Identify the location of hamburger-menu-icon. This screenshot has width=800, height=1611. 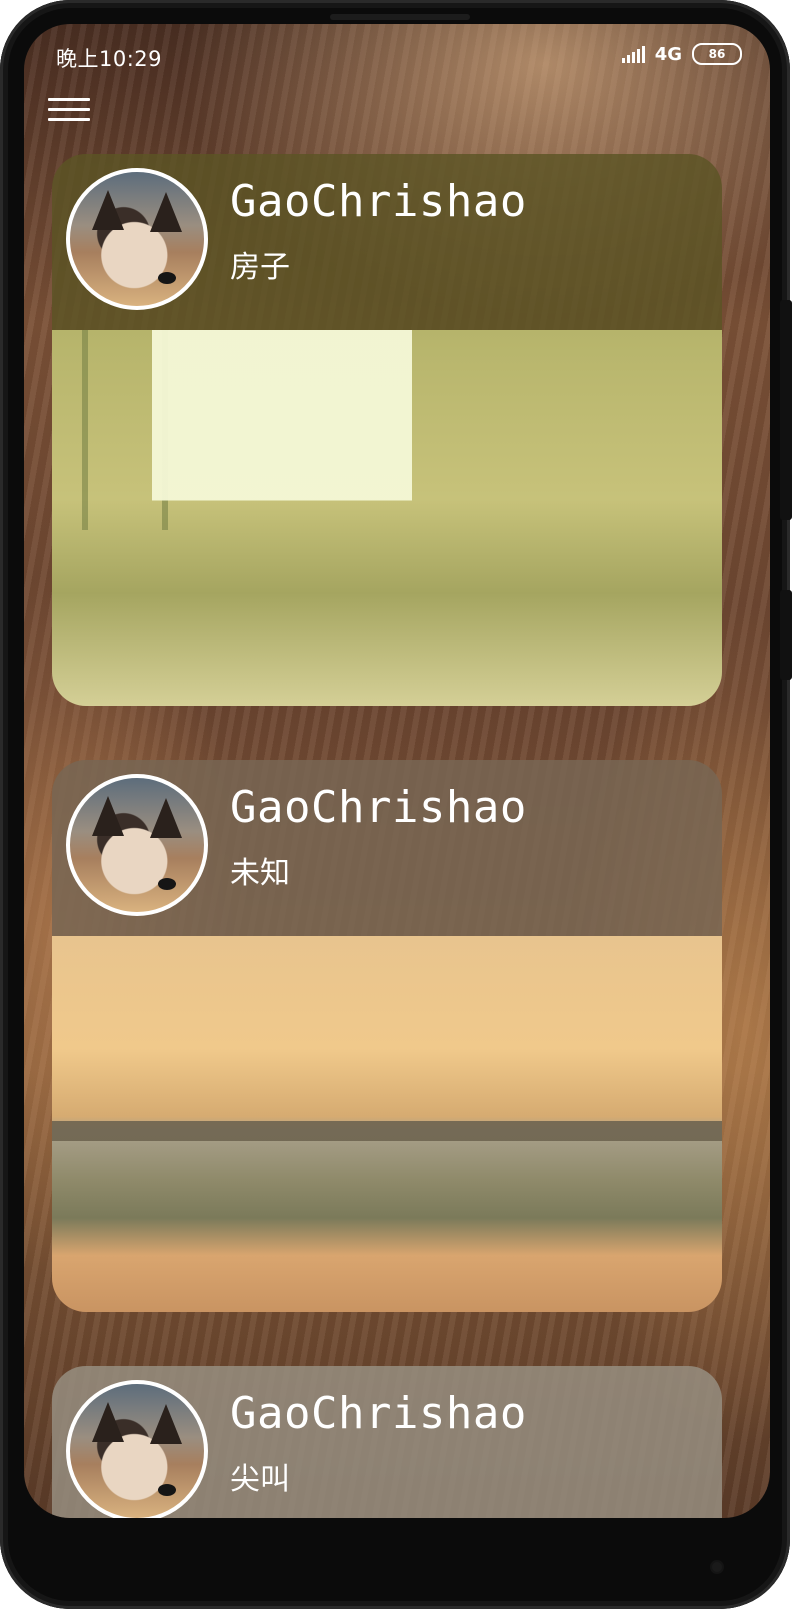
(70, 112).